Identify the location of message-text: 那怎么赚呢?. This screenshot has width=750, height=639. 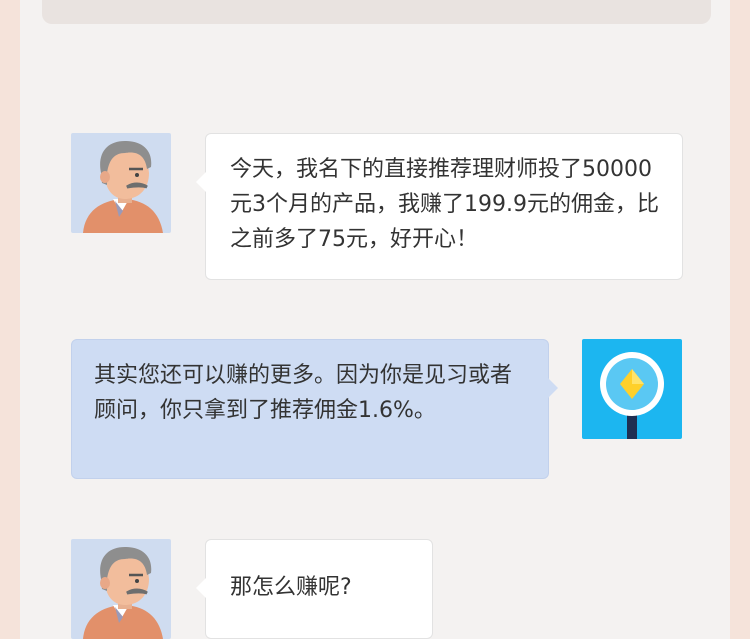
(291, 587).